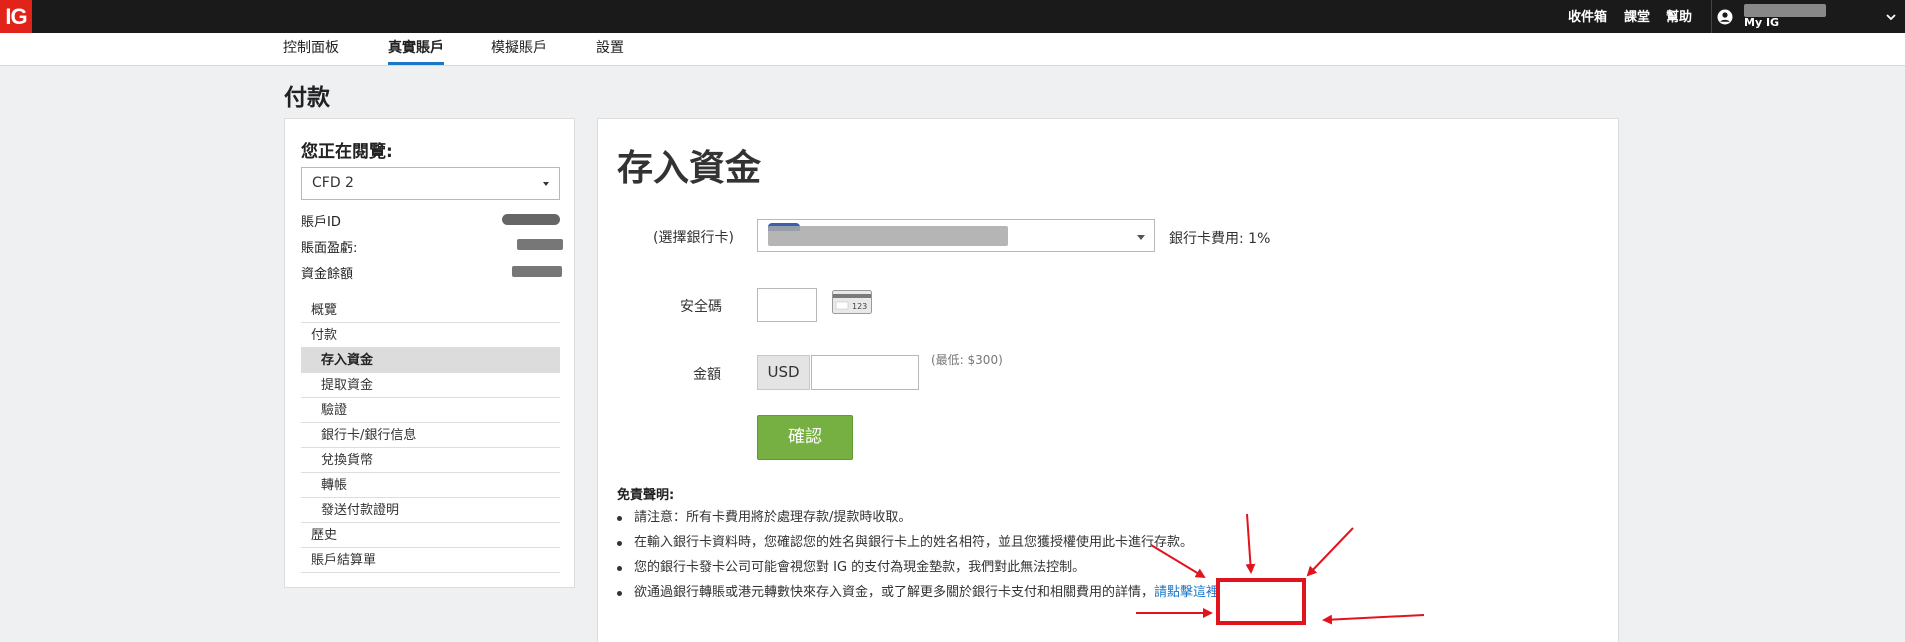  What do you see at coordinates (967, 360) in the screenshot?
I see `minimum-text: (最低: $300)` at bounding box center [967, 360].